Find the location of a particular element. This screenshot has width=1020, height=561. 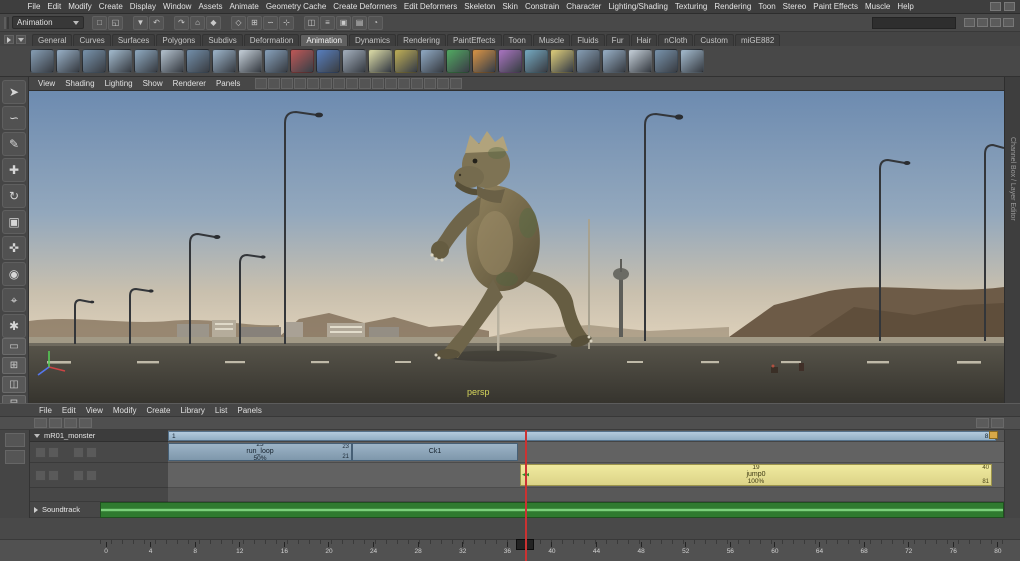

window-list-button is located at coordinates (1009, 6).